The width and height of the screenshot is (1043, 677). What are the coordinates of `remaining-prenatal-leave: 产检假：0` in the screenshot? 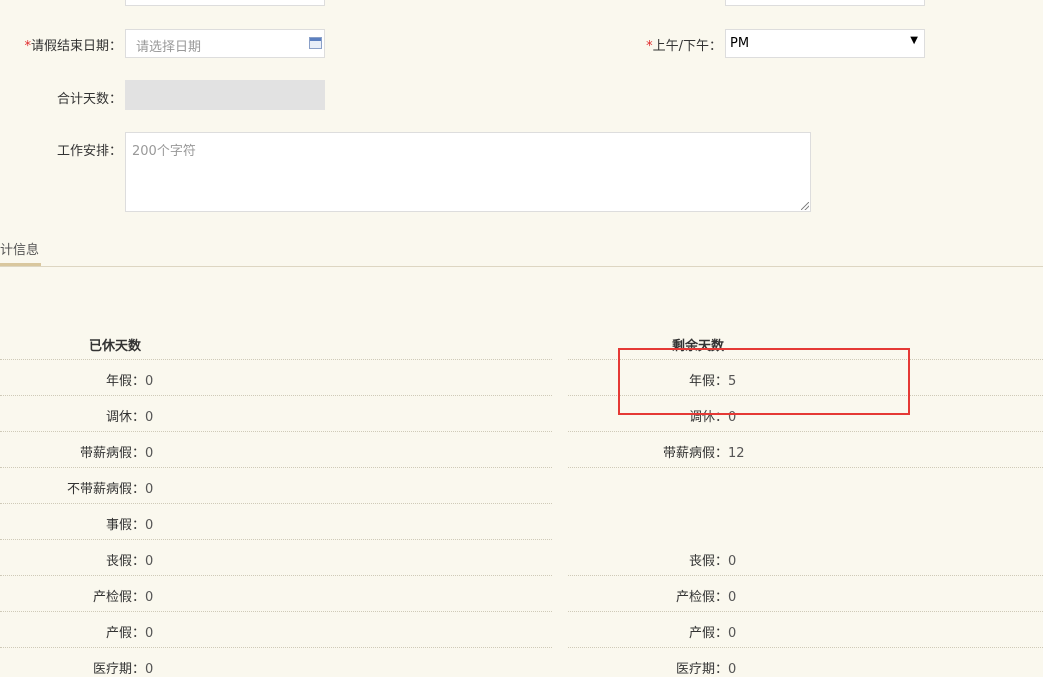 It's located at (706, 597).